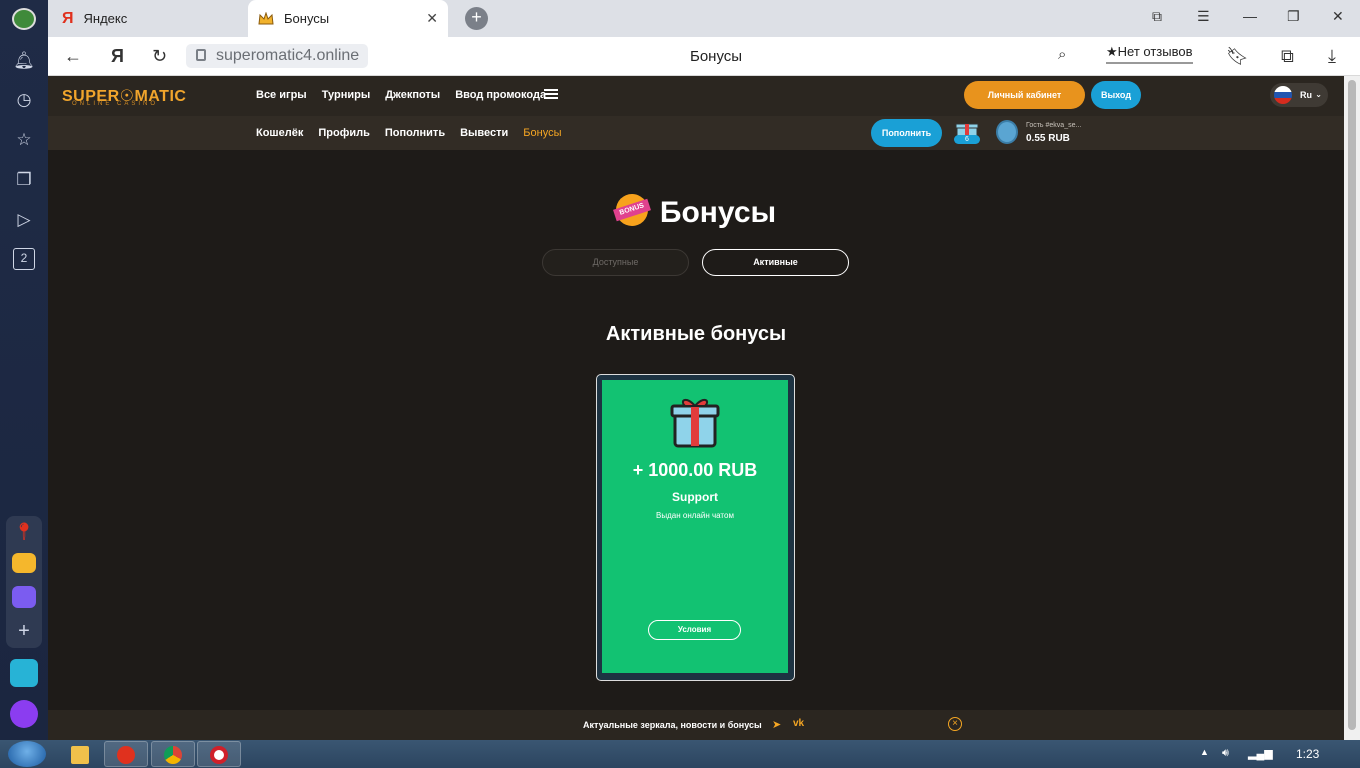  I want to click on russia-flag-icon, so click(1283, 95).